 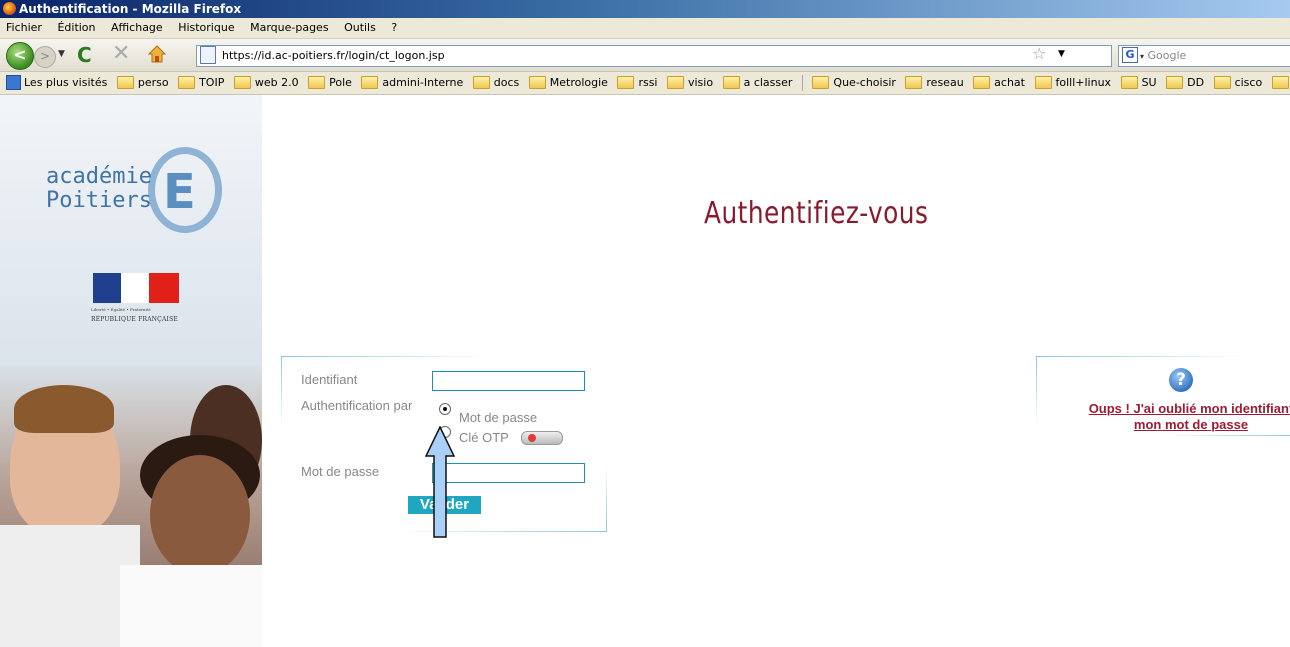 I want to click on bookmark-folder: docs, so click(x=495, y=83).